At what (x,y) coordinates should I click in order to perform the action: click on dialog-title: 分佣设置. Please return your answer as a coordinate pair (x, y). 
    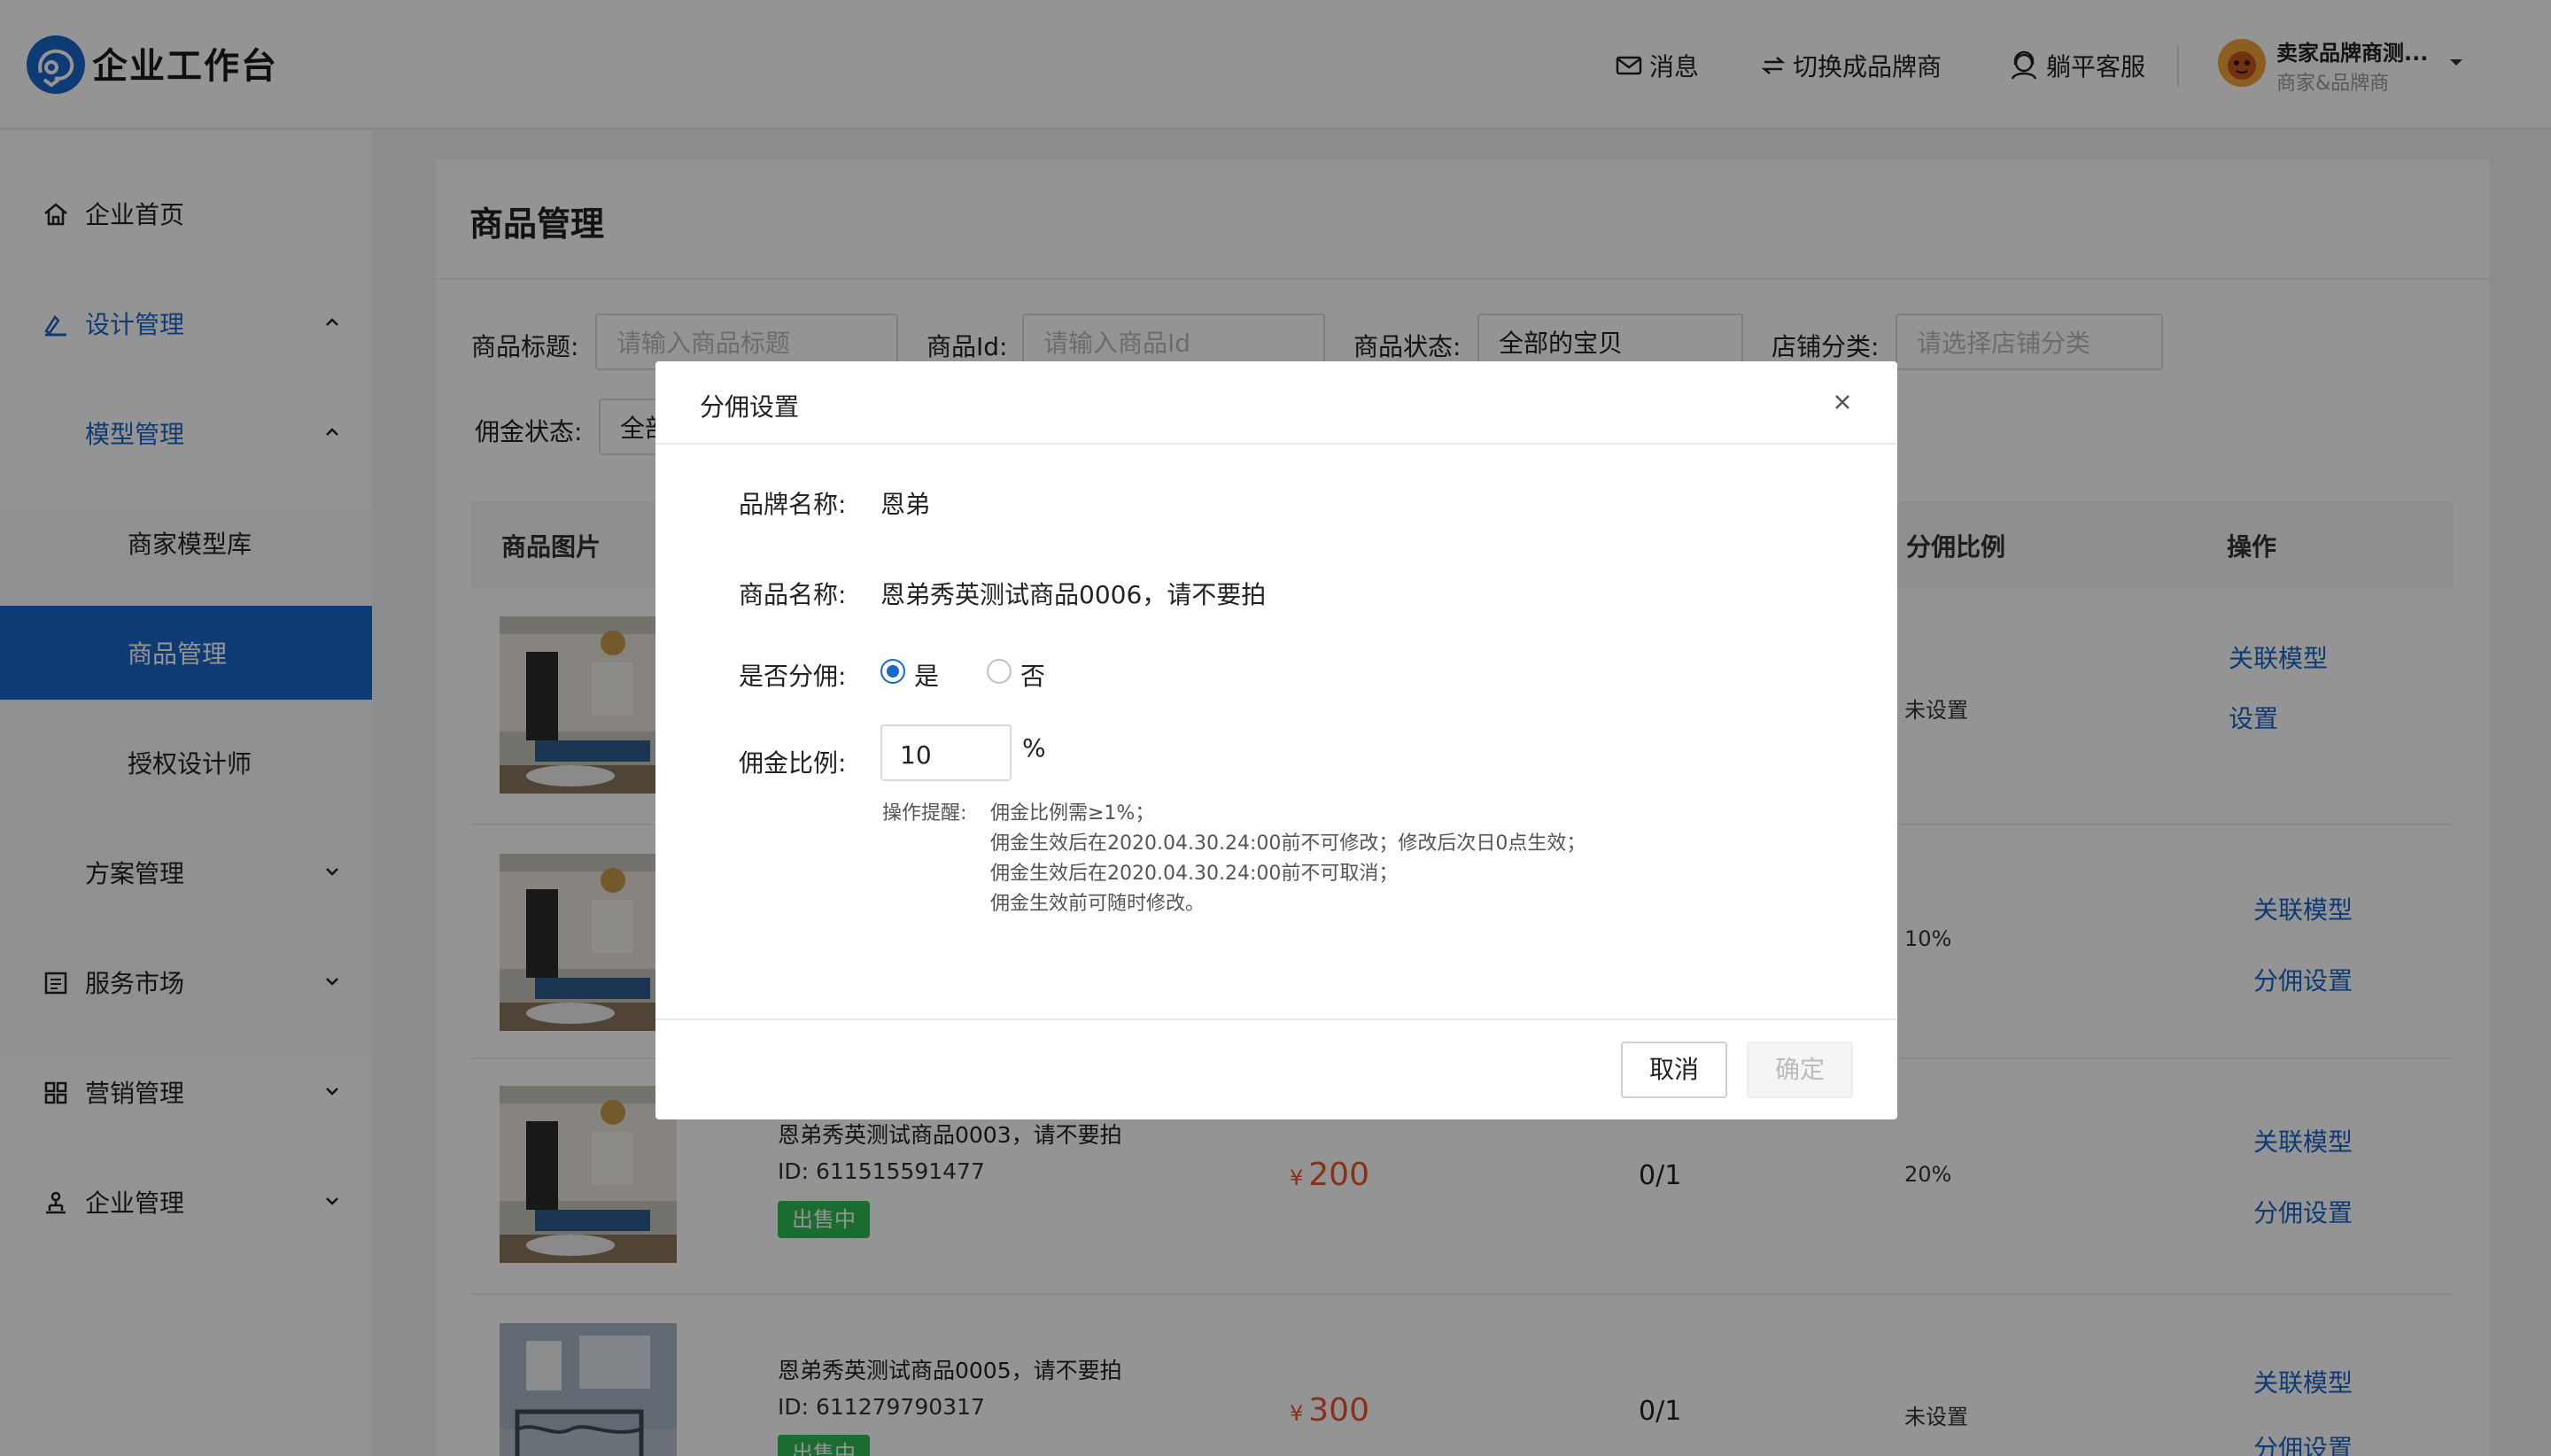
    Looking at the image, I should click on (750, 407).